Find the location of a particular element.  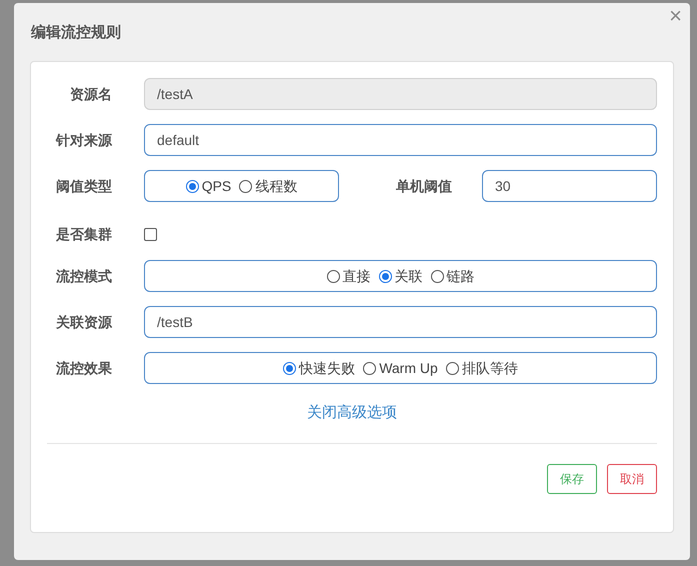

field-label: 关联资源 is located at coordinates (84, 322).